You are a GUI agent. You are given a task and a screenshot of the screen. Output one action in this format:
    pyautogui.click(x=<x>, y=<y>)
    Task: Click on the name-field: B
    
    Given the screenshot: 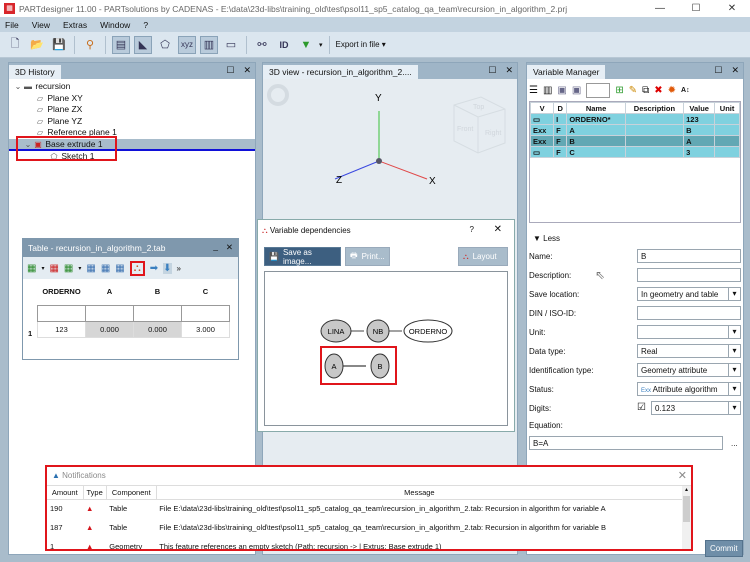 What is the action you would take?
    pyautogui.click(x=689, y=256)
    